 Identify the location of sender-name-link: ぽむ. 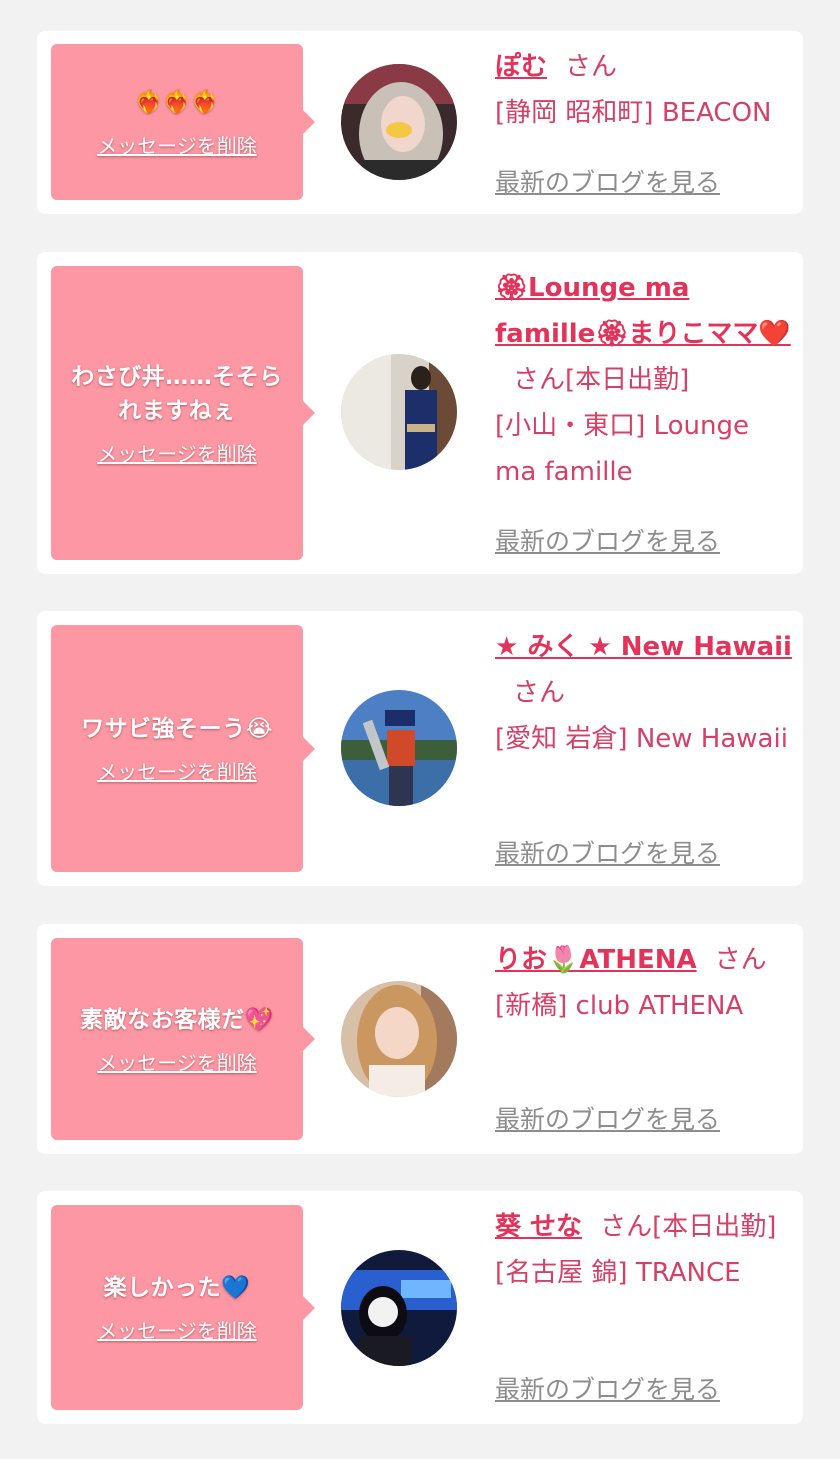
(521, 67).